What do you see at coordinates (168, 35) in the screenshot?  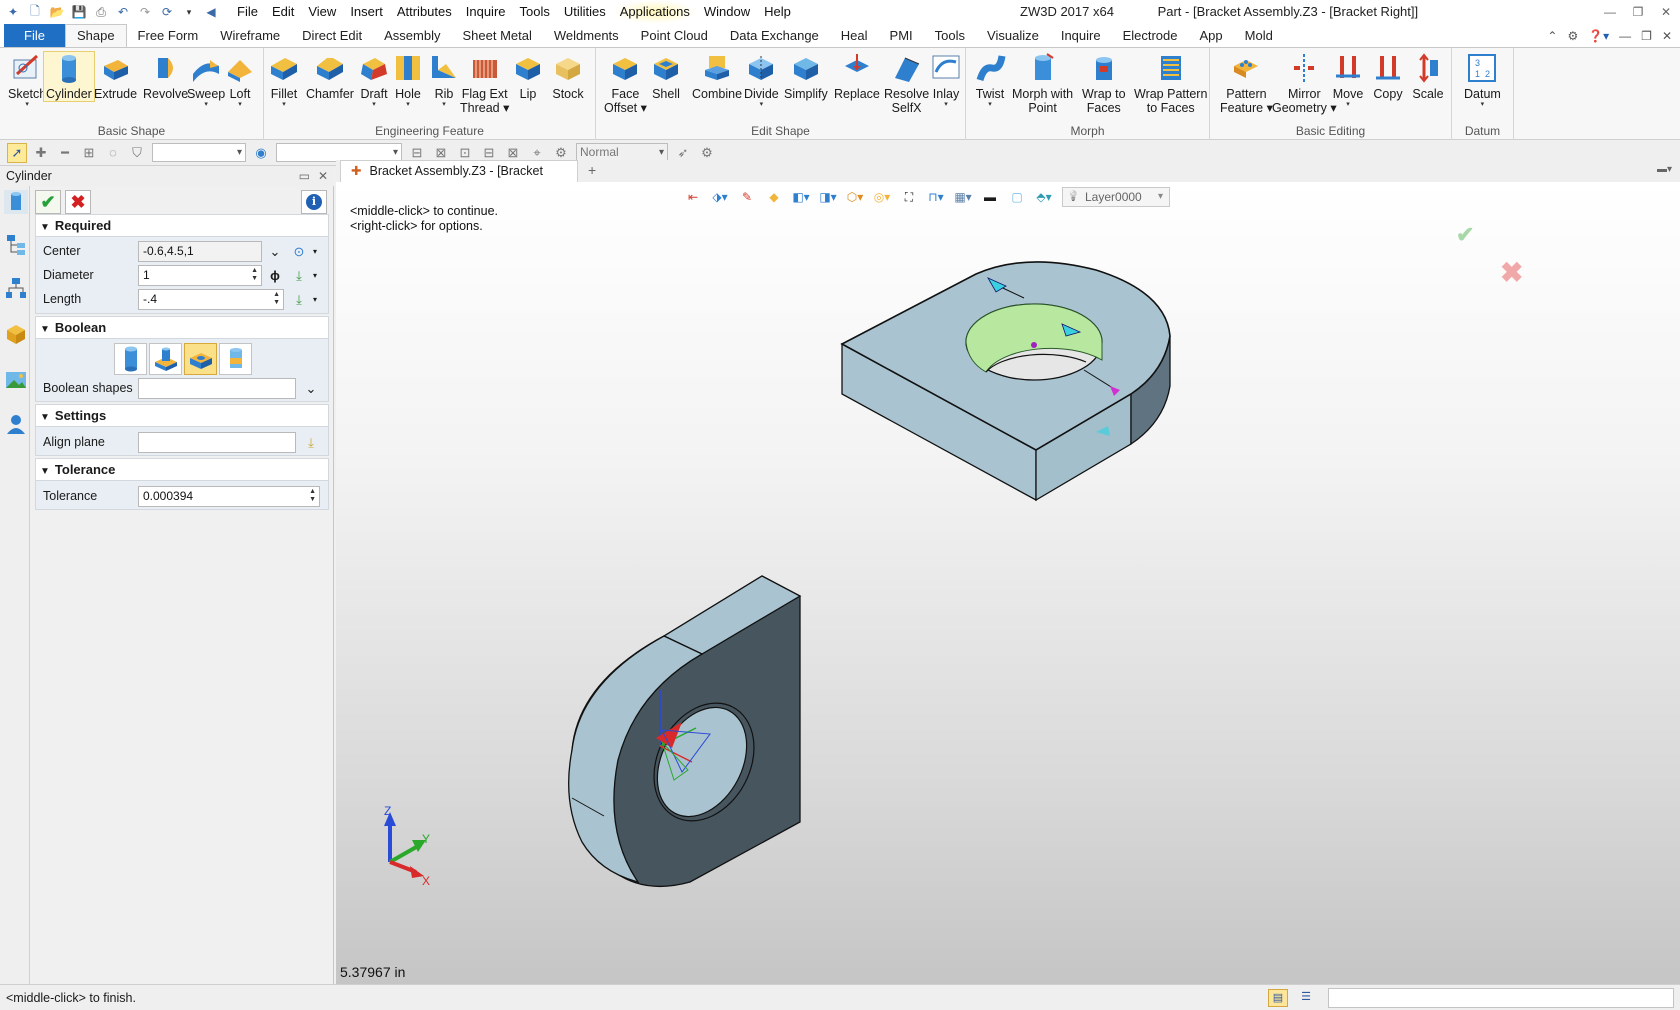 I see `tab-free-form: Free Form` at bounding box center [168, 35].